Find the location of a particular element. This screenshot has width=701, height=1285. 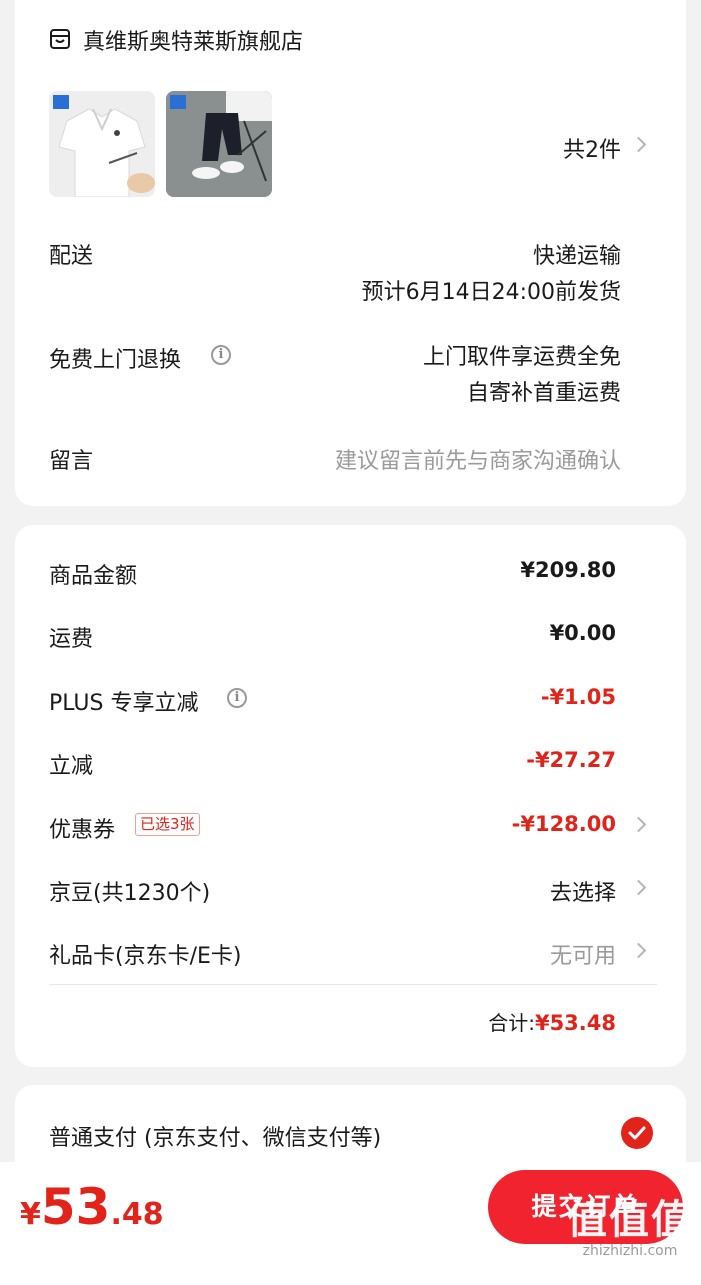

free-return-label: 免费上门退换 is located at coordinates (115, 360).